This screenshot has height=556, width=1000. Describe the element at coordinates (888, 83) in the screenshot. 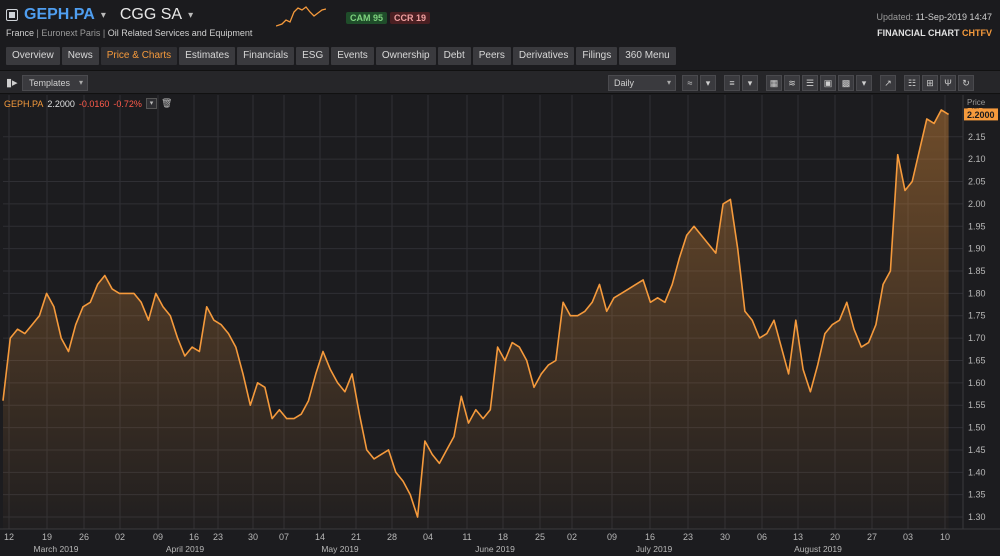

I see `zoom-chart-icon: ↗` at that location.